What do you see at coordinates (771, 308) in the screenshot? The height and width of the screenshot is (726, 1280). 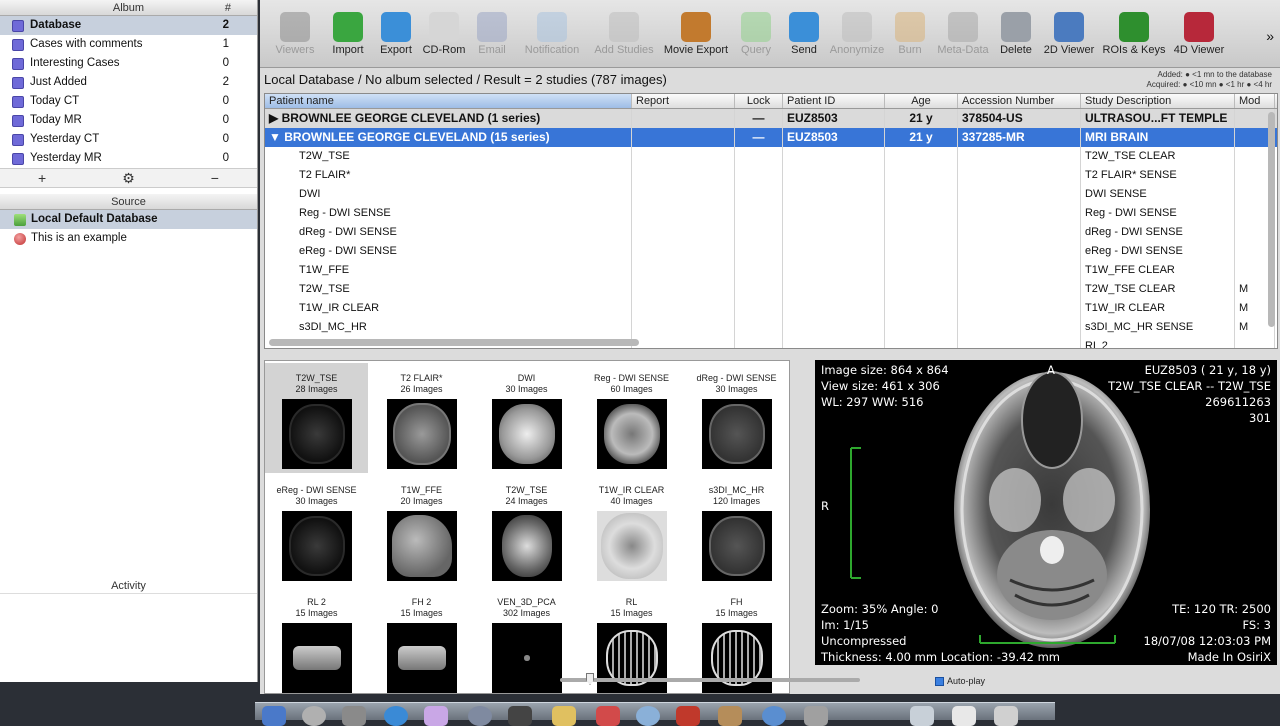 I see `series-row: T1W_IR CLEAR T1W_IR CLEAR M` at bounding box center [771, 308].